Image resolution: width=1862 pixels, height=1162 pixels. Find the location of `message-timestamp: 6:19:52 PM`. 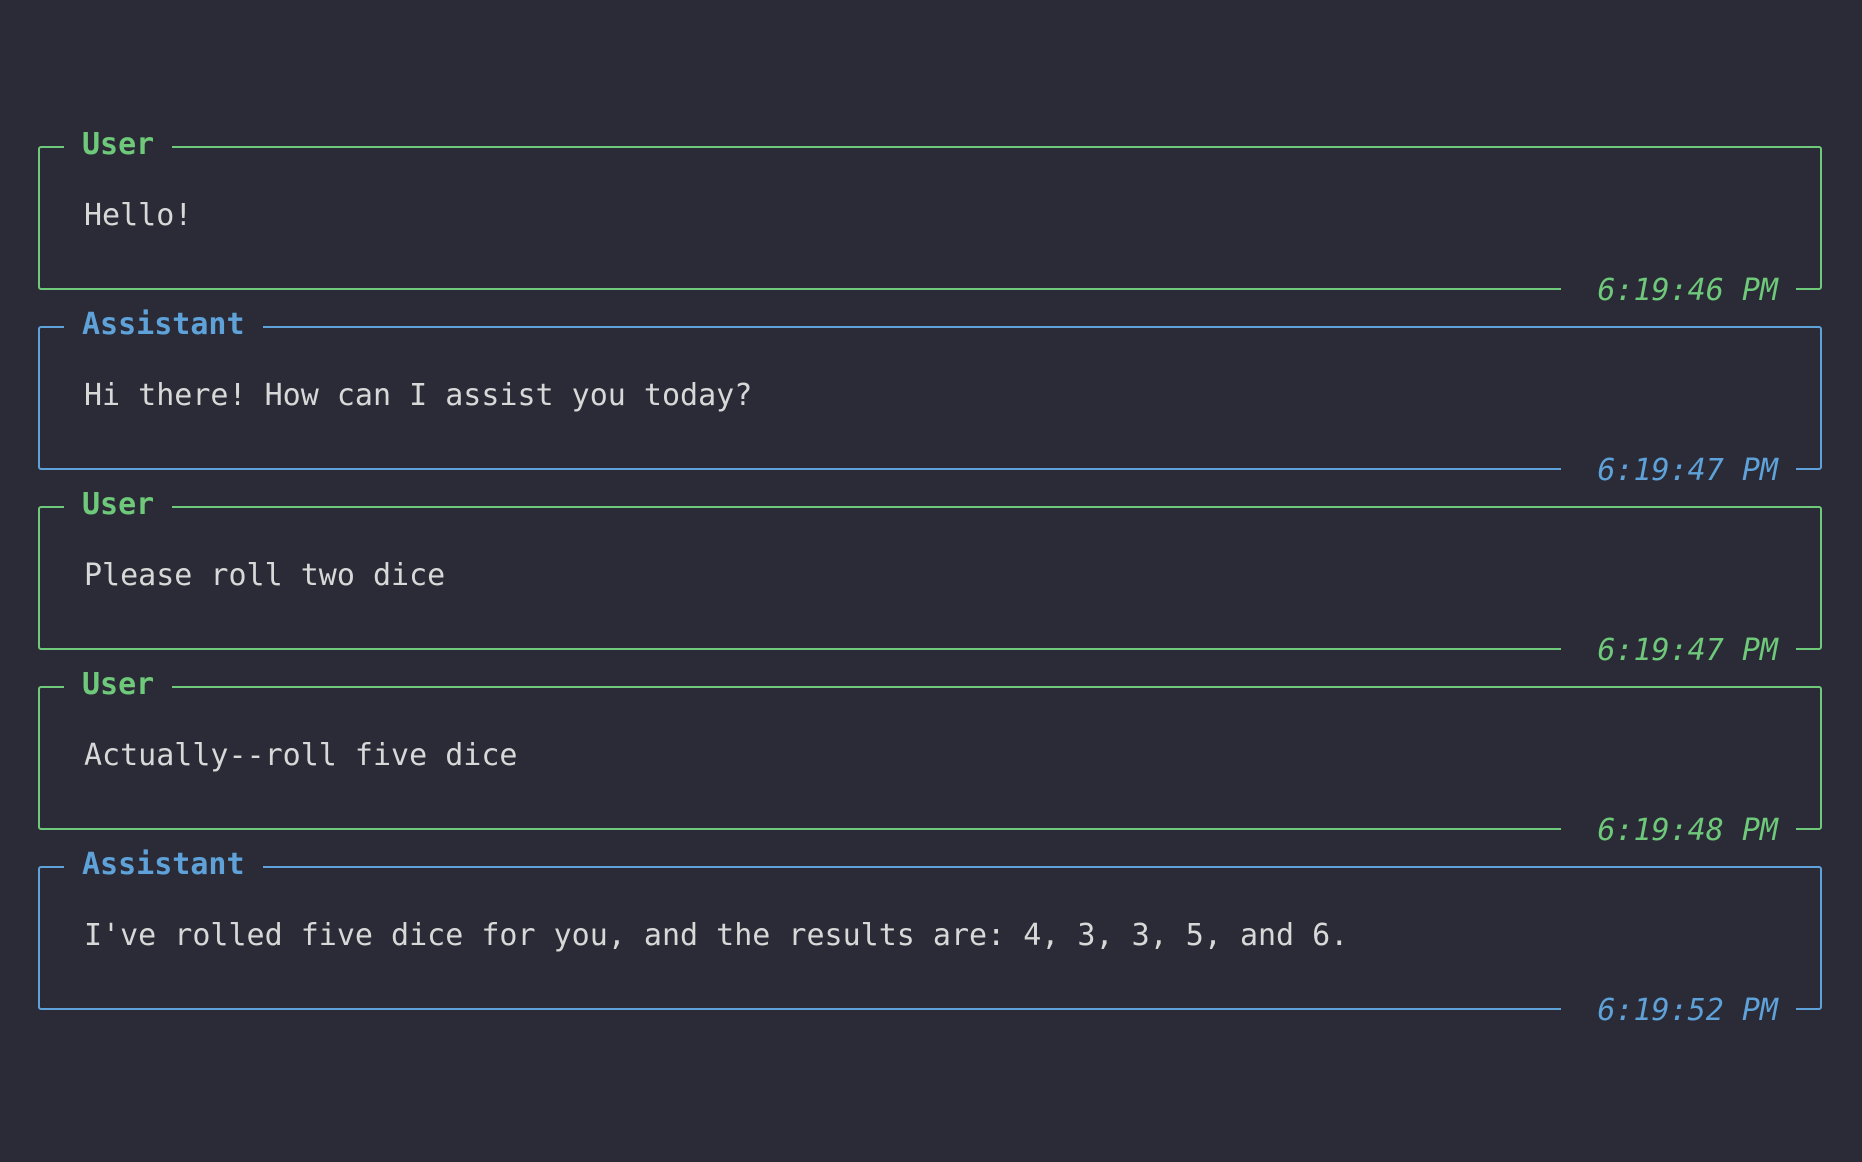

message-timestamp: 6:19:52 PM is located at coordinates (1678, 1011).